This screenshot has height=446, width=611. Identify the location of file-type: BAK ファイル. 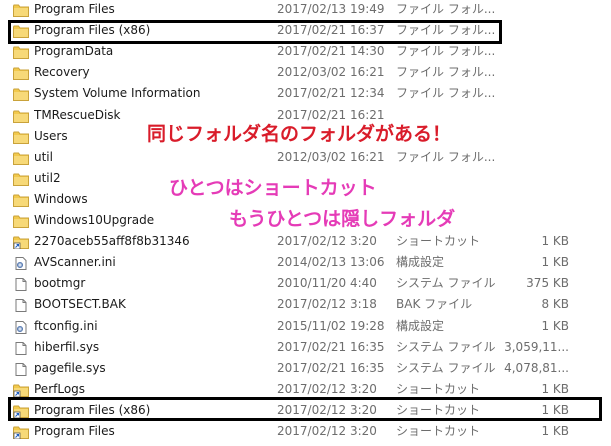
(434, 304).